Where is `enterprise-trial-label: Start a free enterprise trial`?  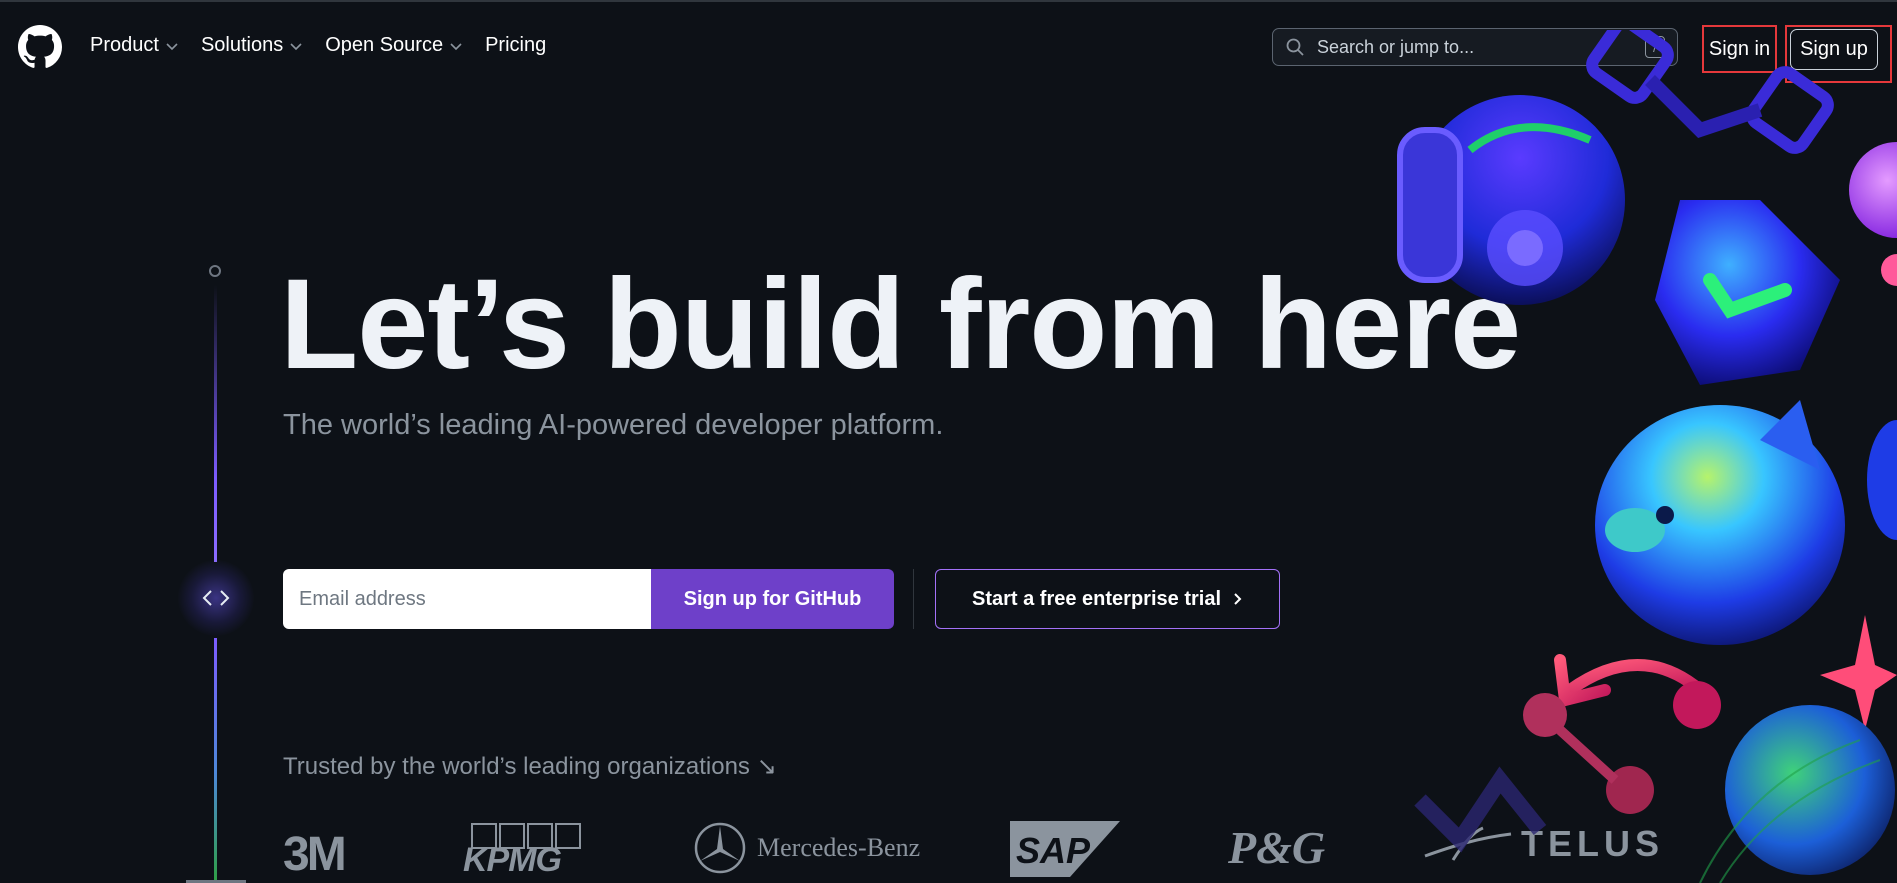
enterprise-trial-label: Start a free enterprise trial is located at coordinates (1096, 598).